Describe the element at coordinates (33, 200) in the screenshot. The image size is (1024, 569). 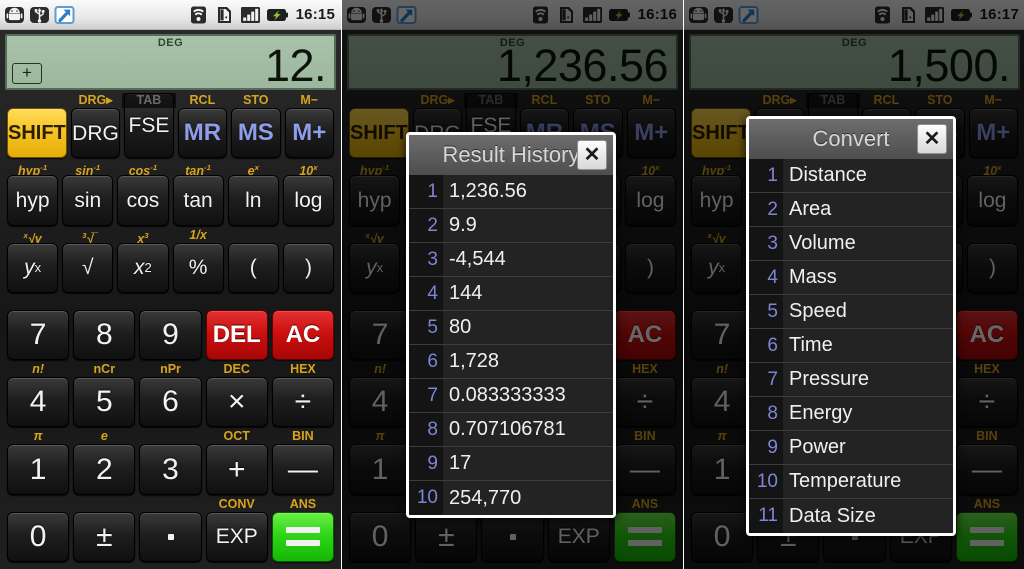
I see `key-hyp: hyp` at that location.